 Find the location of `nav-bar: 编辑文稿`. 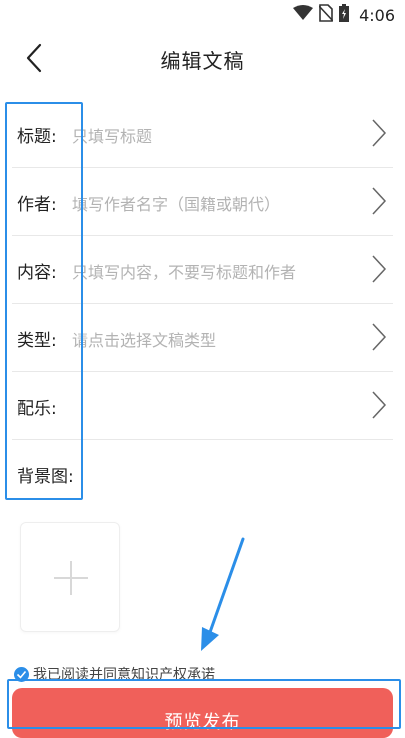

nav-bar: 编辑文稿 is located at coordinates (202, 58).